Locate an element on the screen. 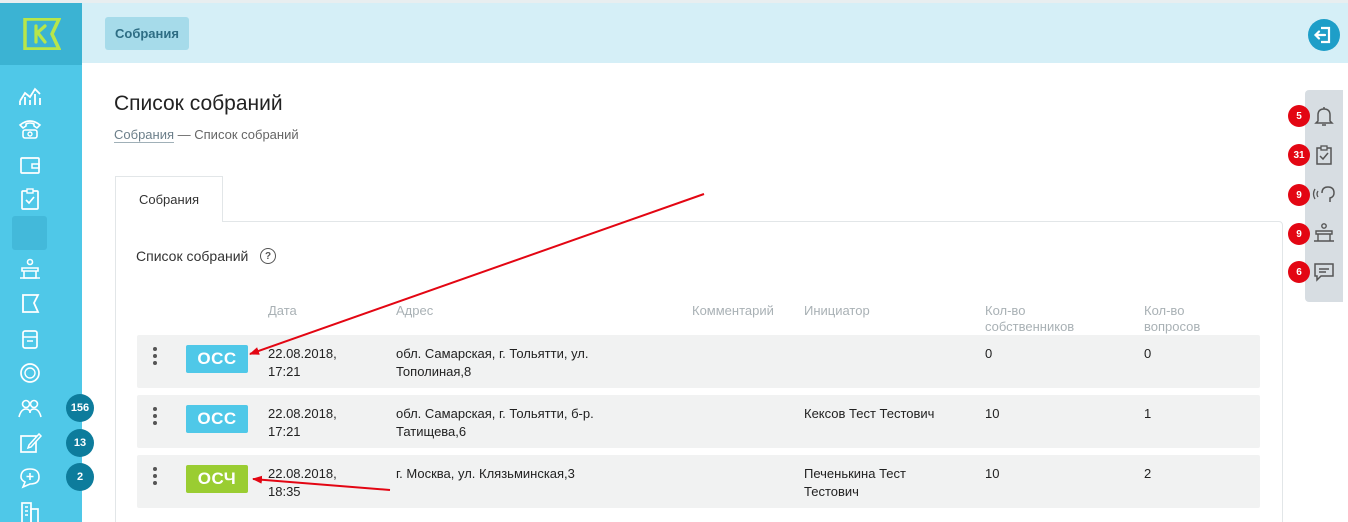 This screenshot has width=1348, height=522. row-address-line1: обл. Самарская, г. Тольятти, б-р. is located at coordinates (495, 413).